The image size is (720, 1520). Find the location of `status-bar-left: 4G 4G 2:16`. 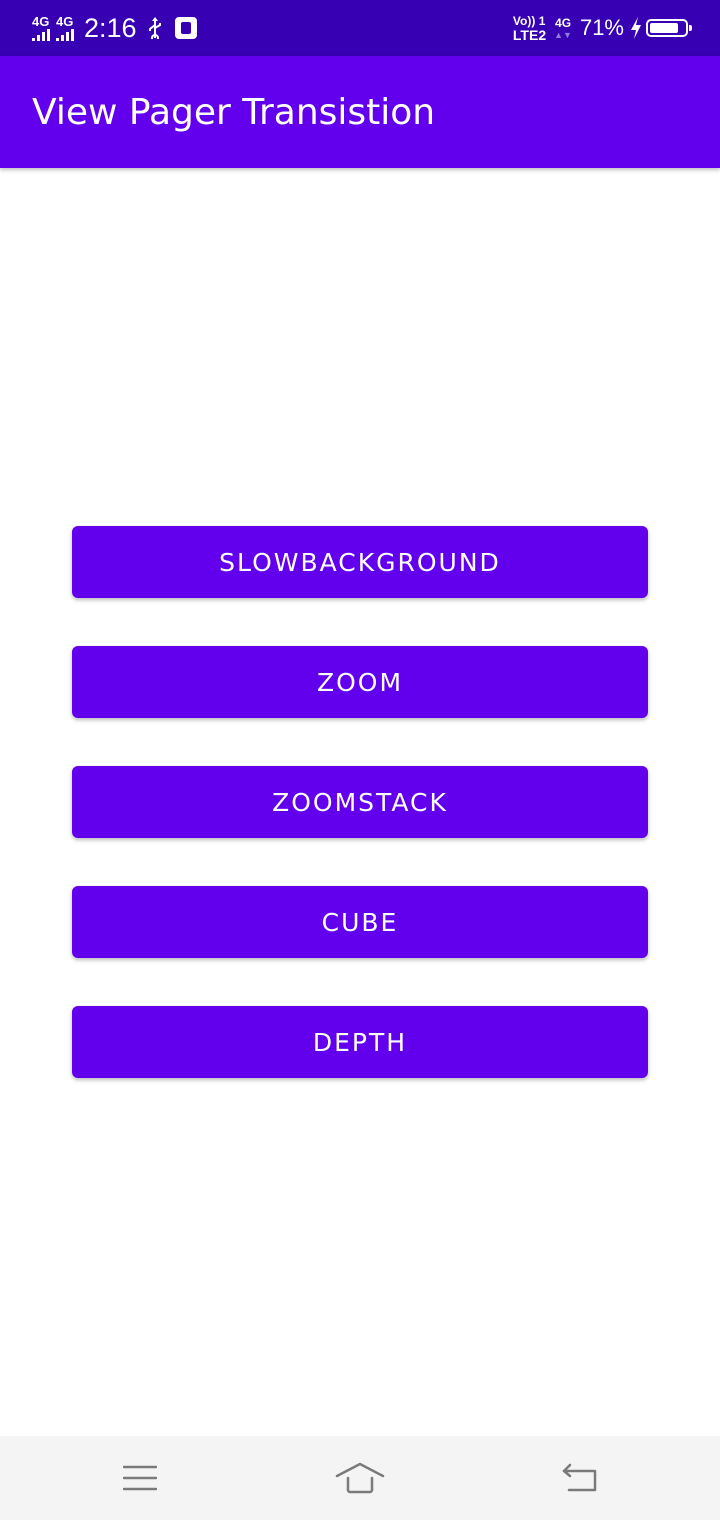

status-bar-left: 4G 4G 2:16 is located at coordinates (114, 28).